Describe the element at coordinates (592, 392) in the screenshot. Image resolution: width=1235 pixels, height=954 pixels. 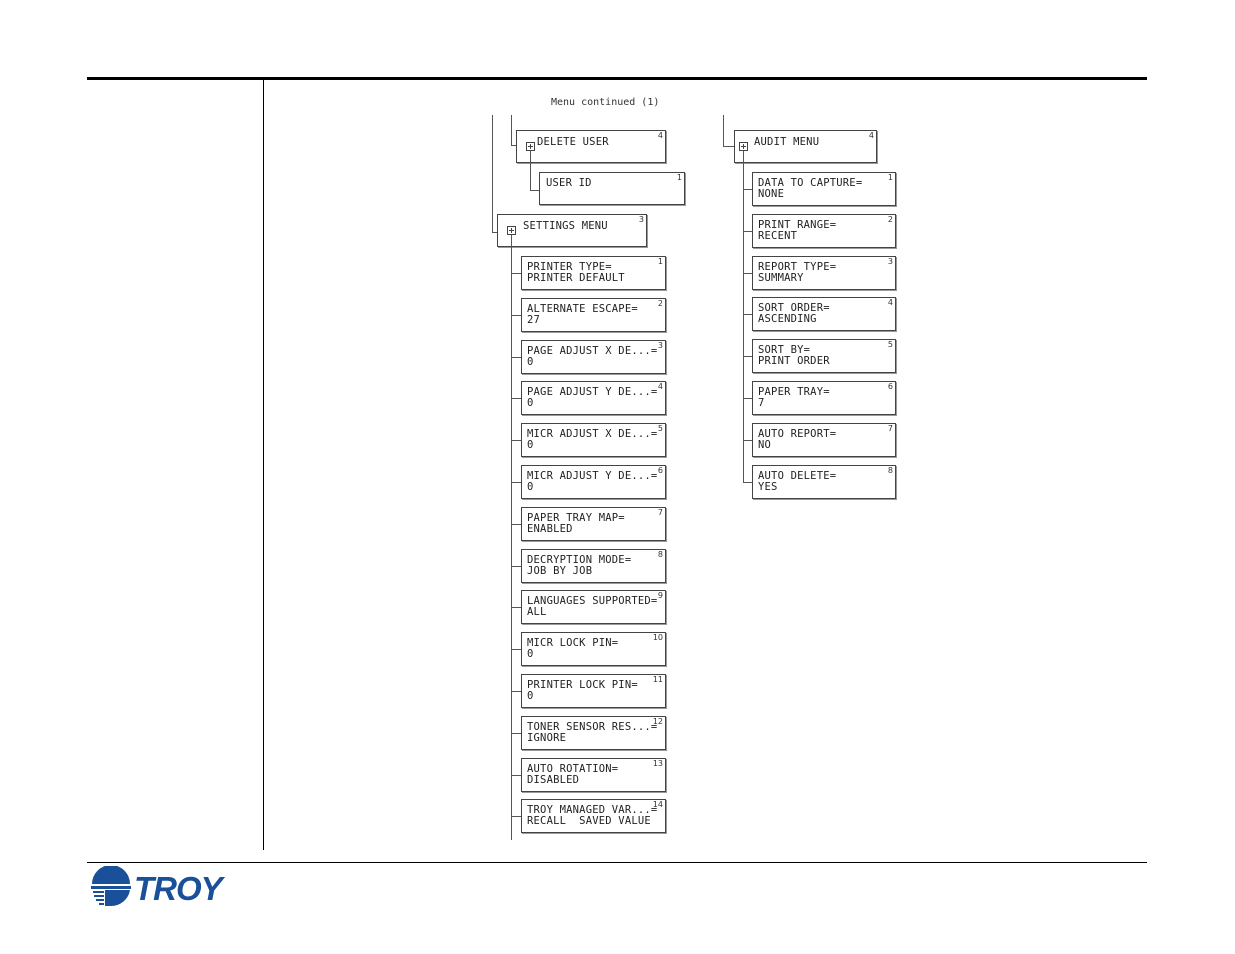
I see `item-setting-name: PAGE ADJUST Y DE...=` at that location.